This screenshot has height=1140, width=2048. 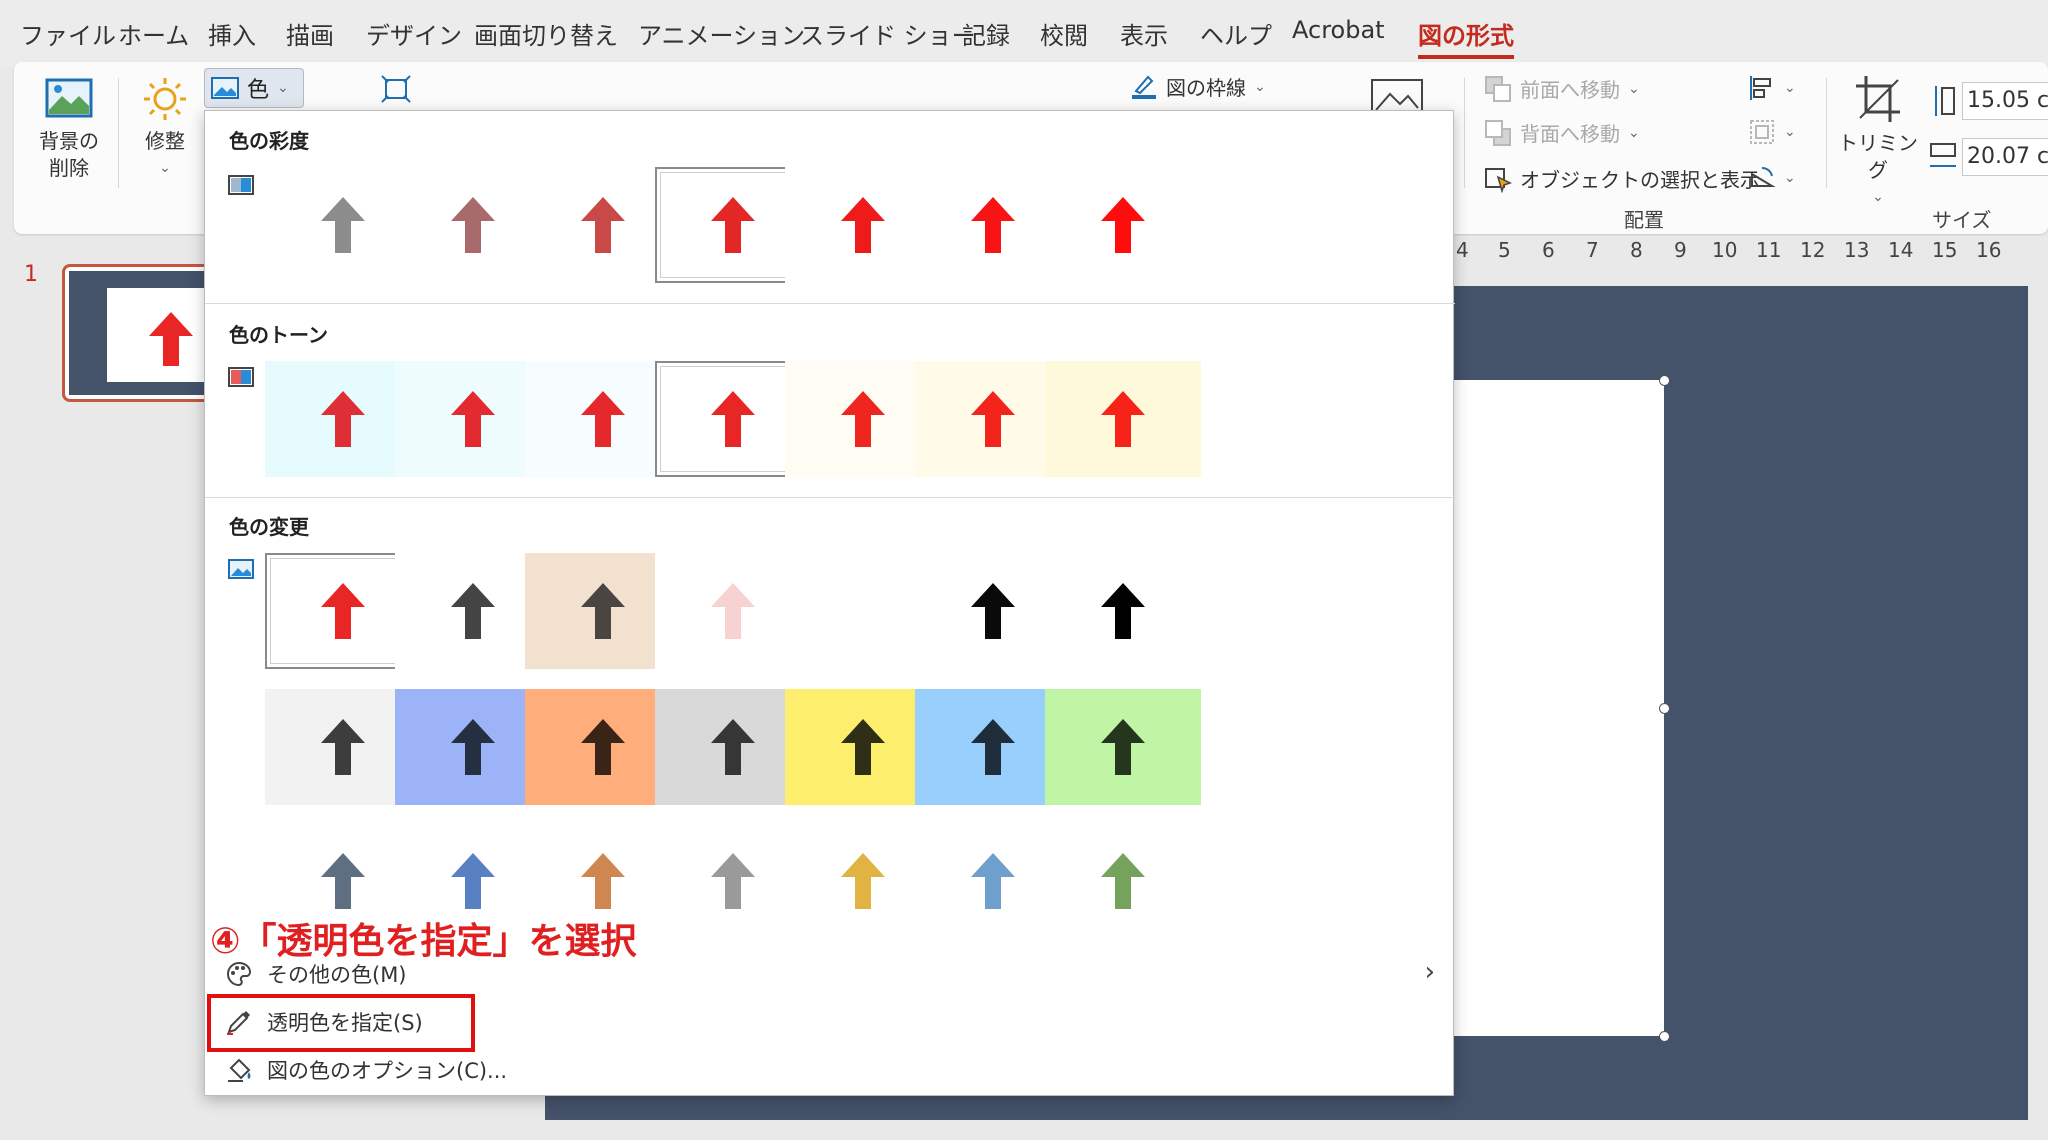 I want to click on selection-pane-icon, so click(x=1498, y=180).